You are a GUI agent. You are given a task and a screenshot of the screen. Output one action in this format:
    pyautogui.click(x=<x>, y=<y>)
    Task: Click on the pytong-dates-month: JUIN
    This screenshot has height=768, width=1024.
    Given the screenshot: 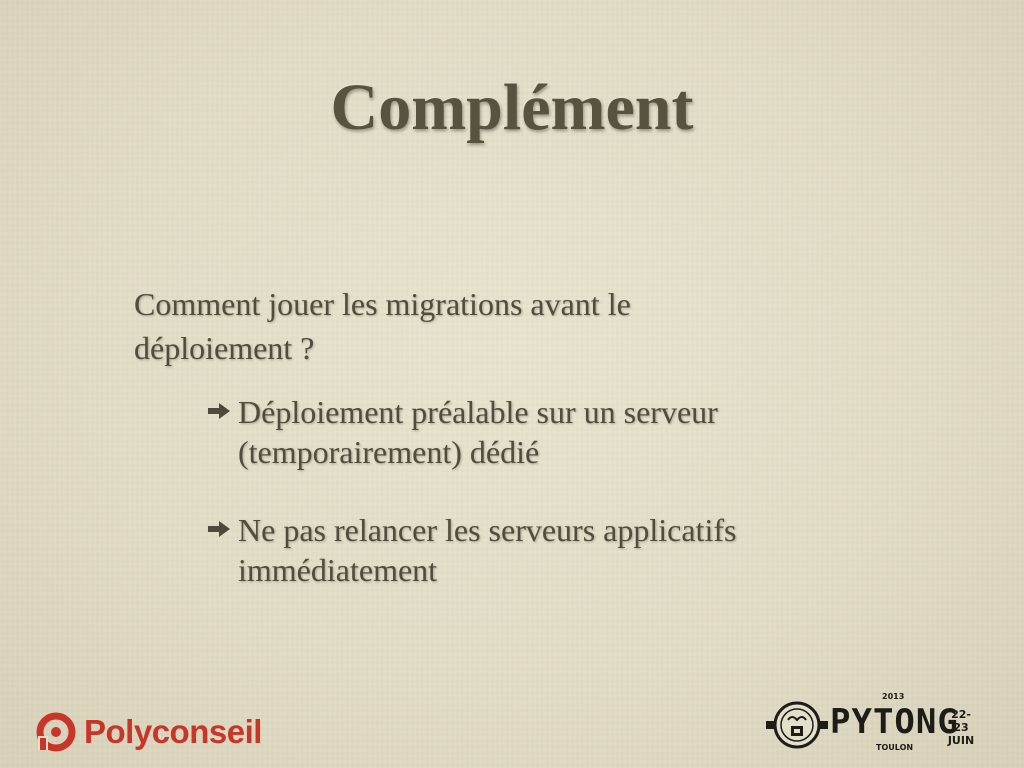 What is the action you would take?
    pyautogui.click(x=961, y=740)
    